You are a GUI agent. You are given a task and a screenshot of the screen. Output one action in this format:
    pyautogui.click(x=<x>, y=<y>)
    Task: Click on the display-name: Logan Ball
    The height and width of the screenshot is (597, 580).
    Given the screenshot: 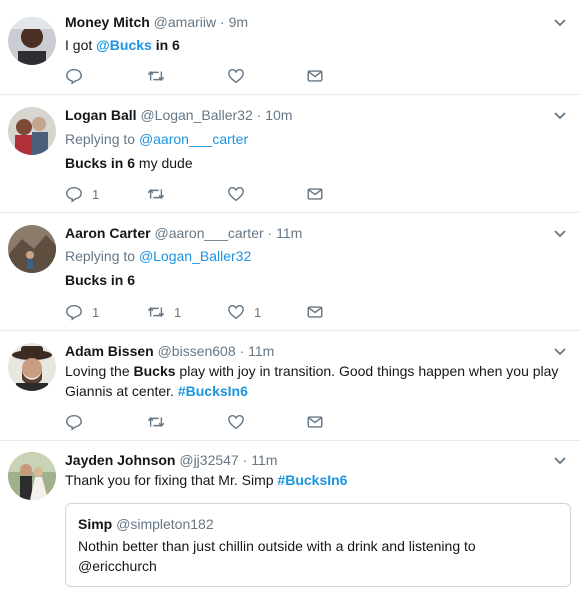 What is the action you would take?
    pyautogui.click(x=101, y=115)
    